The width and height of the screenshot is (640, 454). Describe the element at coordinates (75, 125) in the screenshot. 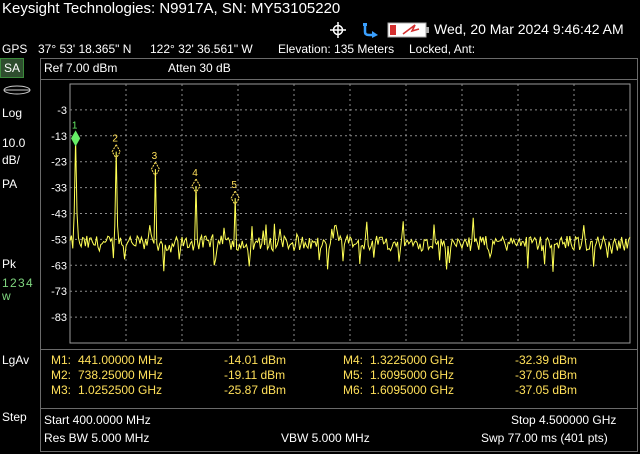

I see `marker-label: 1` at that location.